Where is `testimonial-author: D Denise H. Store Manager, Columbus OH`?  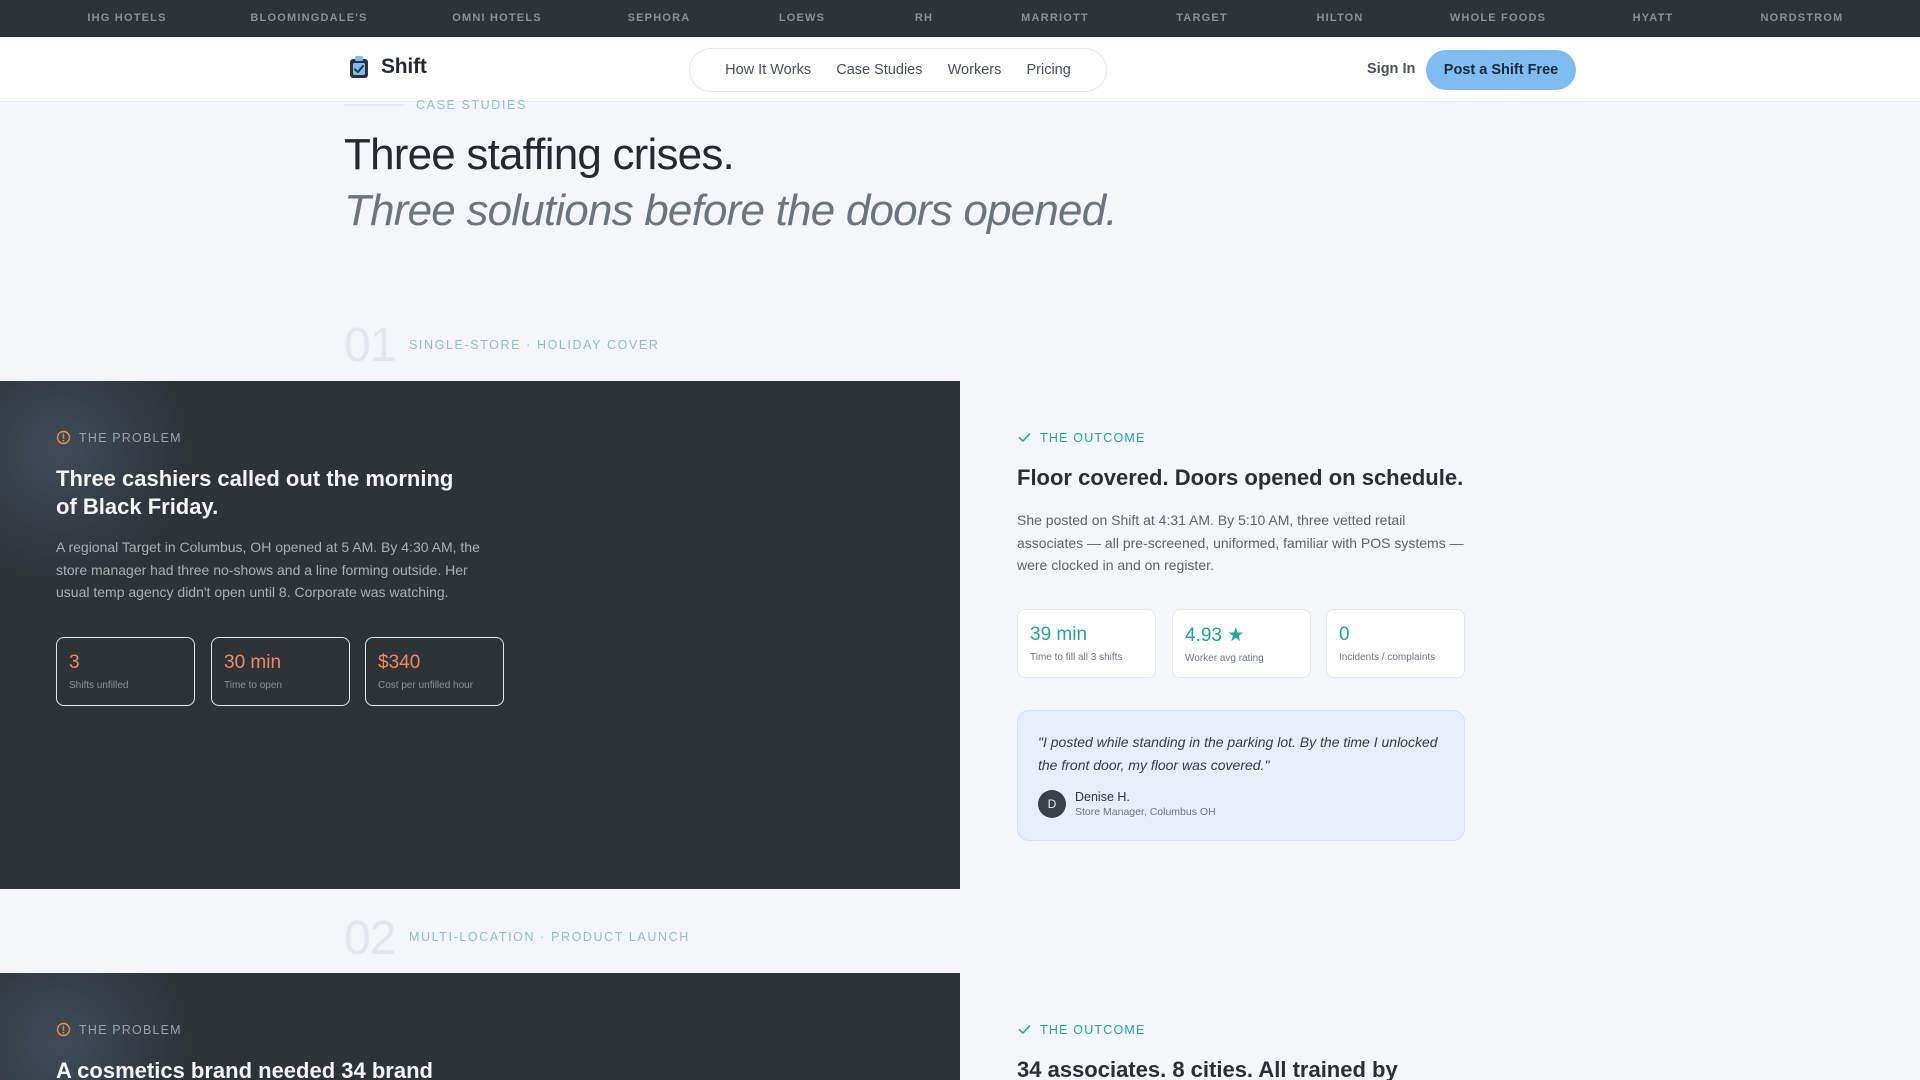
testimonial-author: D Denise H. Store Manager, Columbus OH is located at coordinates (1127, 804).